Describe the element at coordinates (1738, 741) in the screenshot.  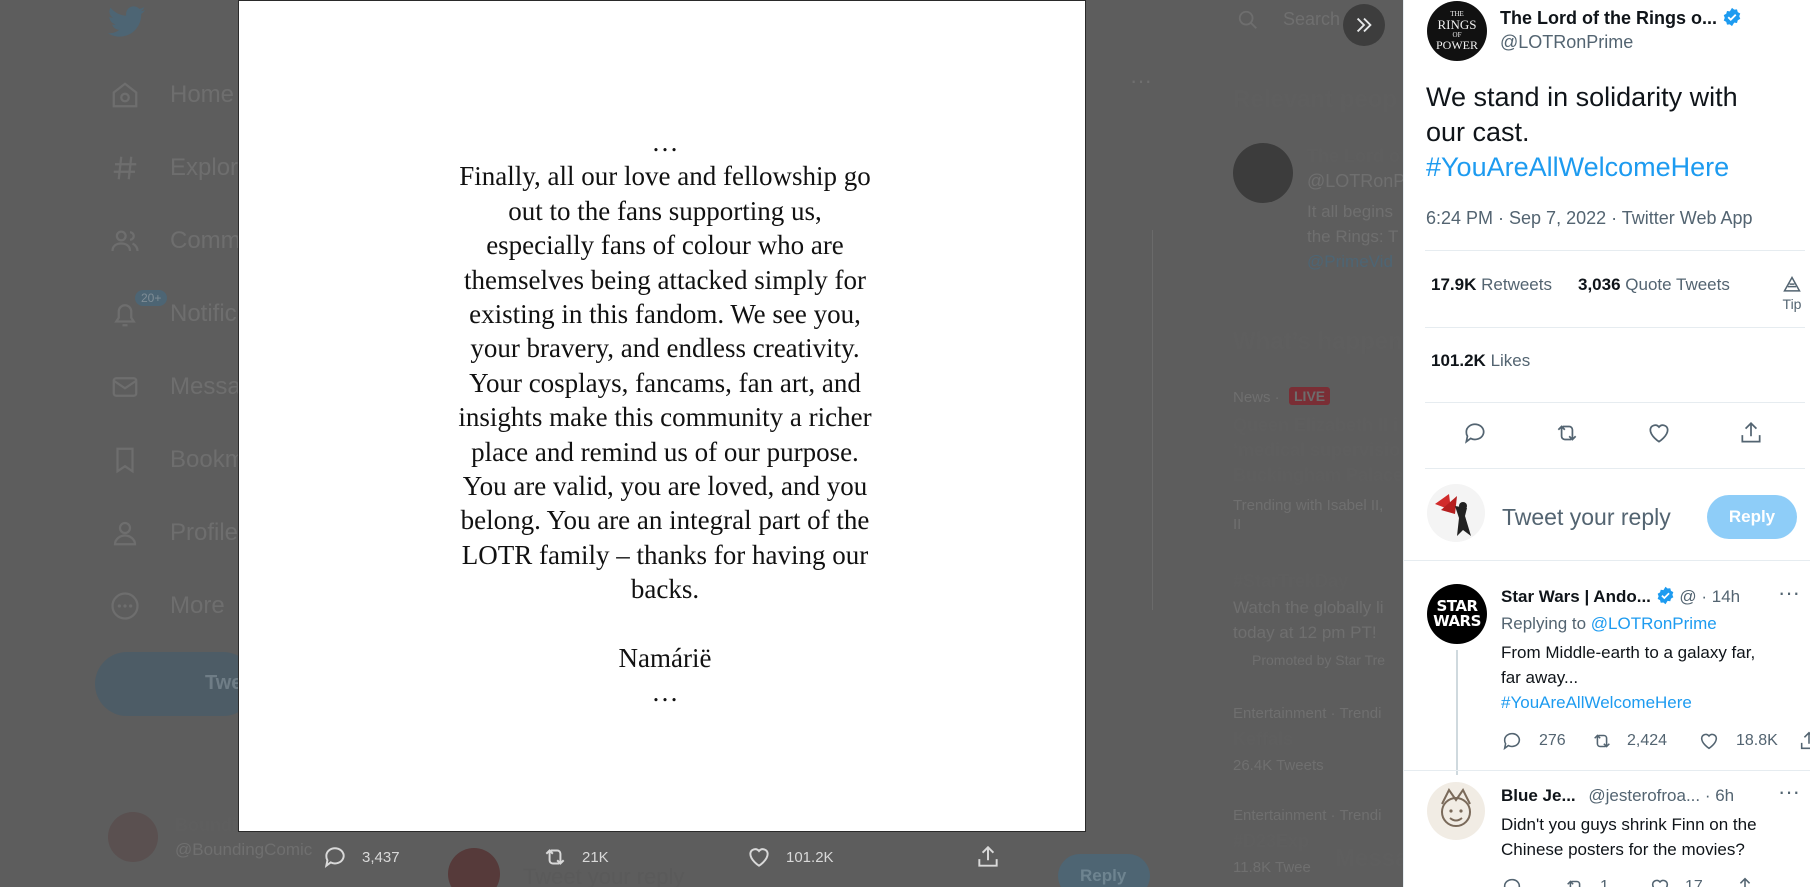
I see `reply-like-button: 18.8K` at that location.